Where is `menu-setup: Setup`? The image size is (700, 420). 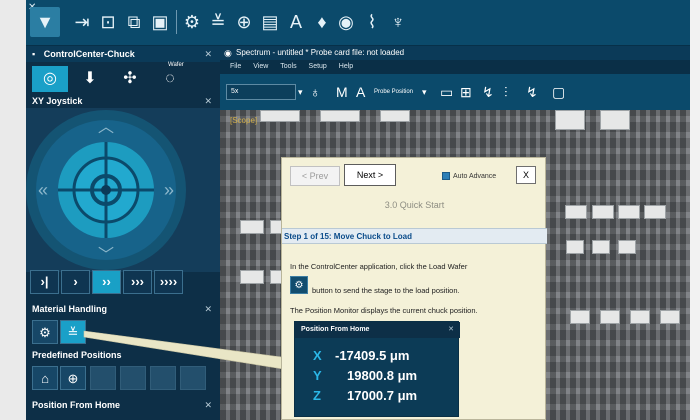
menu-setup: Setup is located at coordinates (318, 66).